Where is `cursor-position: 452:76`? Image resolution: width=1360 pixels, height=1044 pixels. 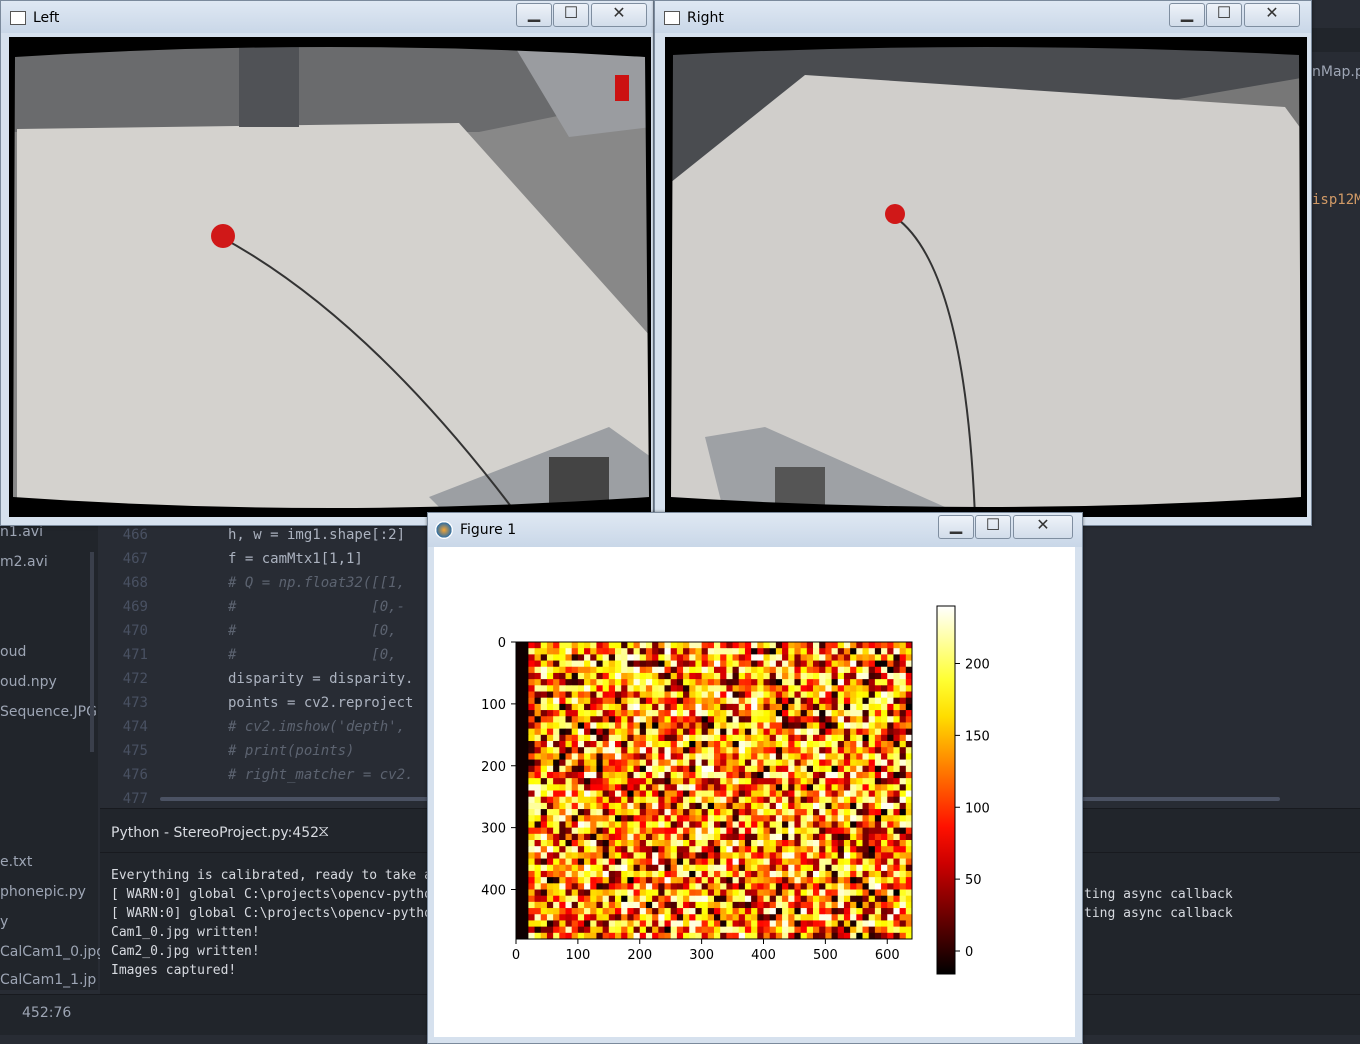 cursor-position: 452:76 is located at coordinates (46, 1013).